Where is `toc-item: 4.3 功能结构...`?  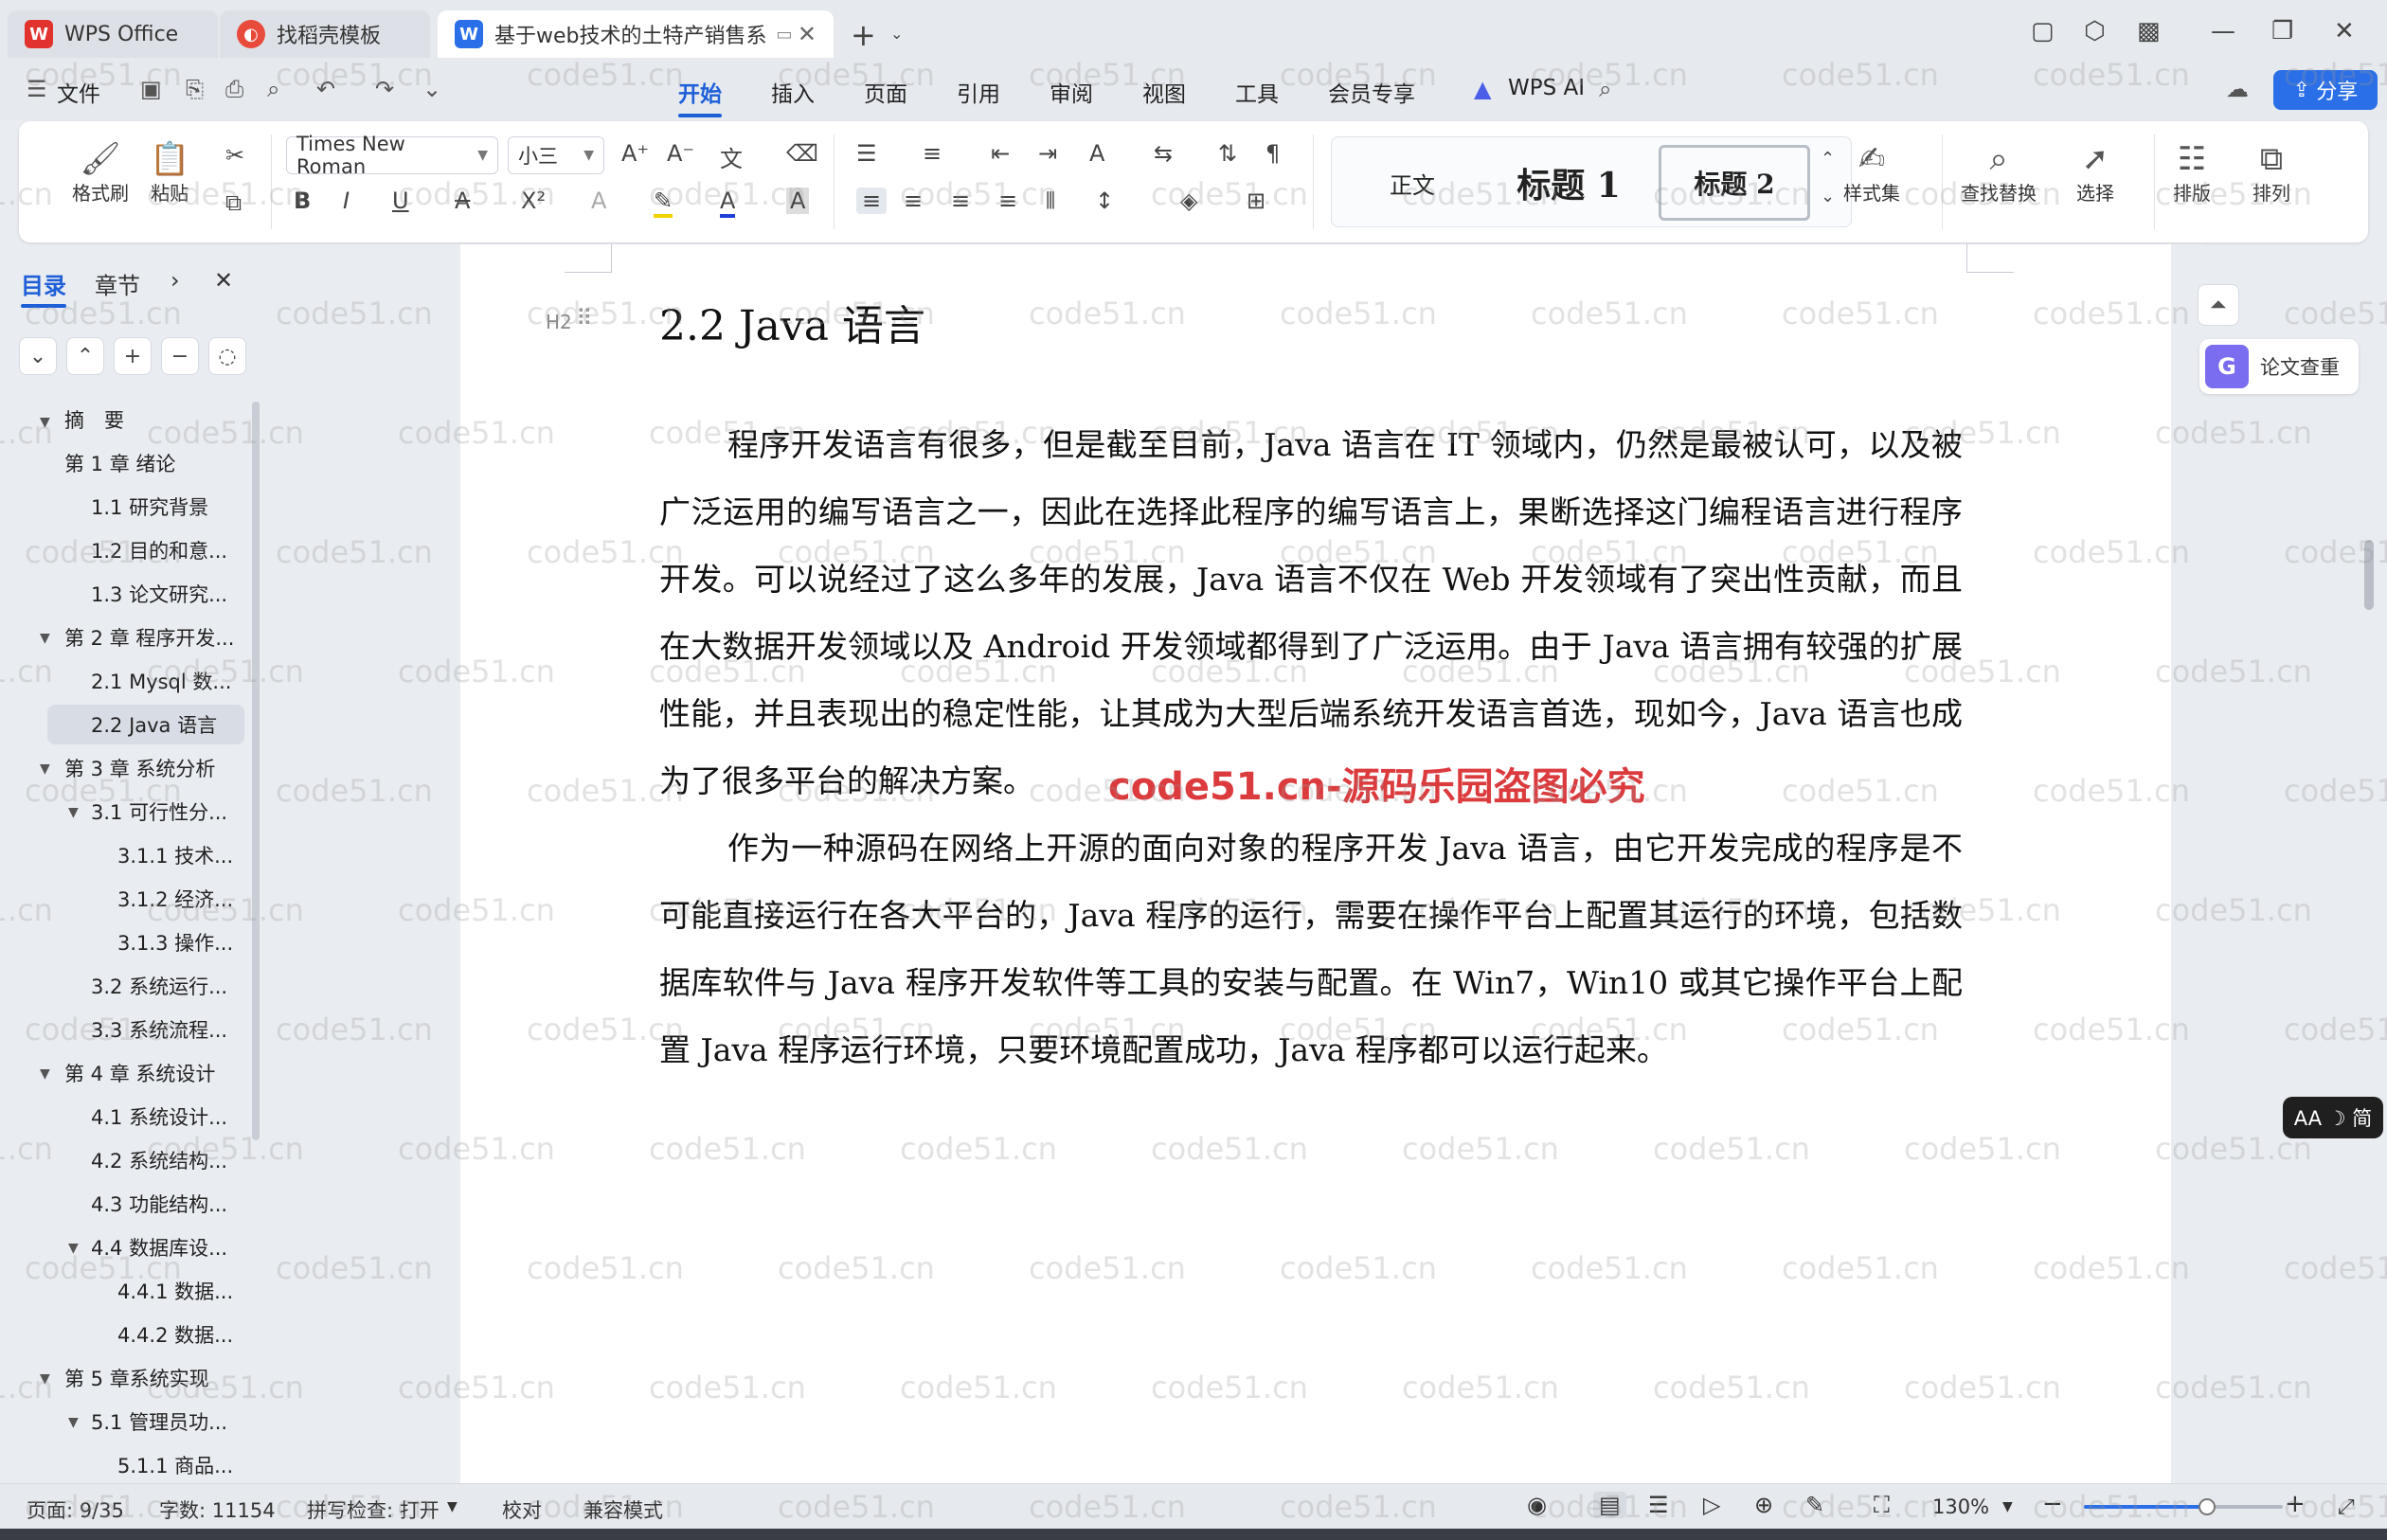
toc-item: 4.3 功能结构... is located at coordinates (159, 1204).